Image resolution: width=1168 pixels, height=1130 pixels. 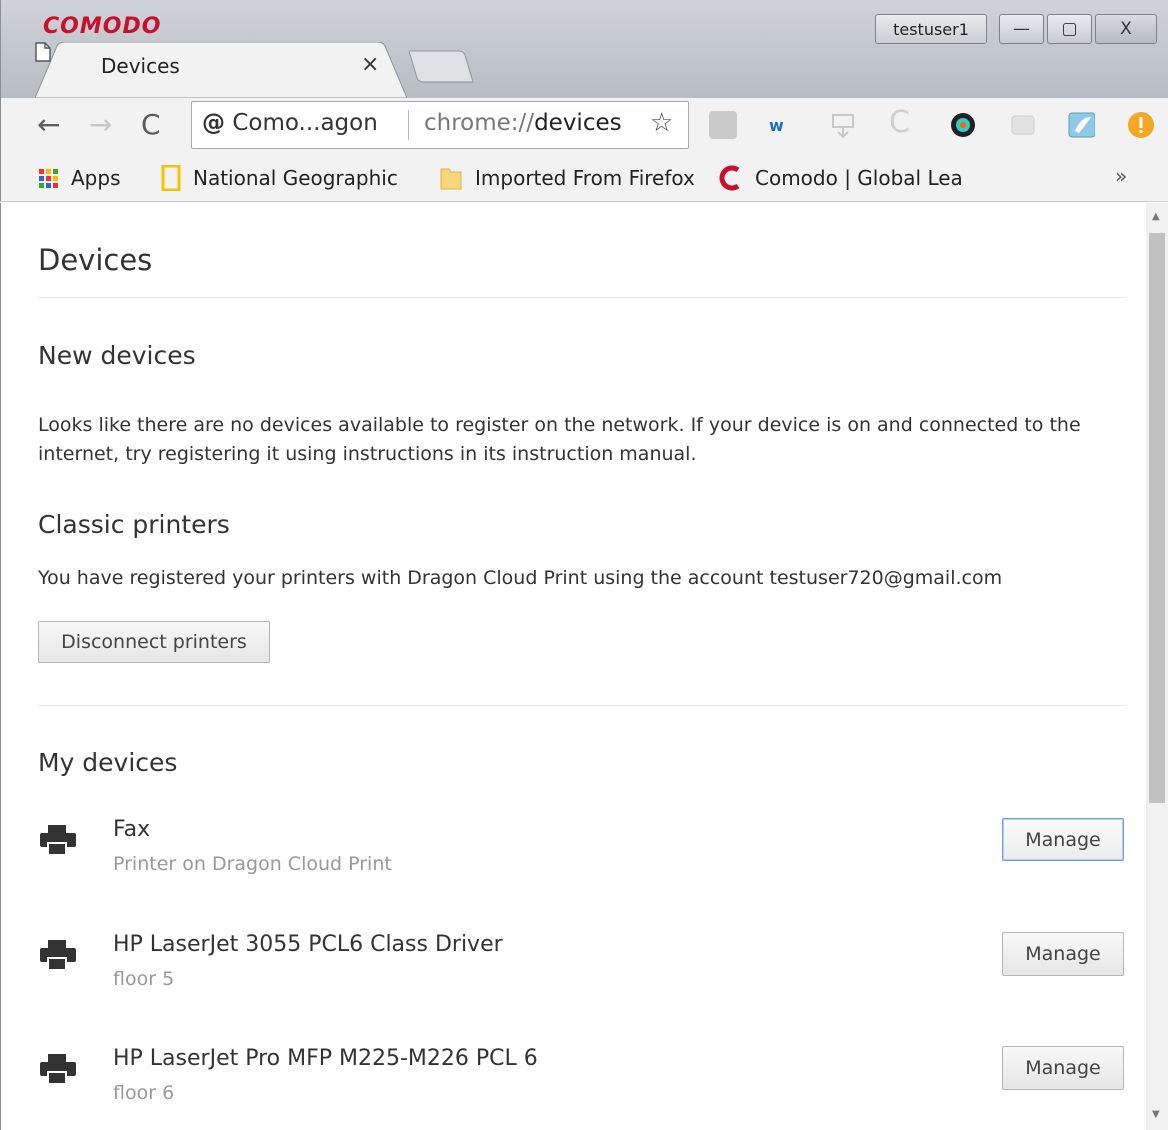 I want to click on device-name: HP LaserJet Pro MFP M225-M226 PCL 6, so click(x=325, y=1058).